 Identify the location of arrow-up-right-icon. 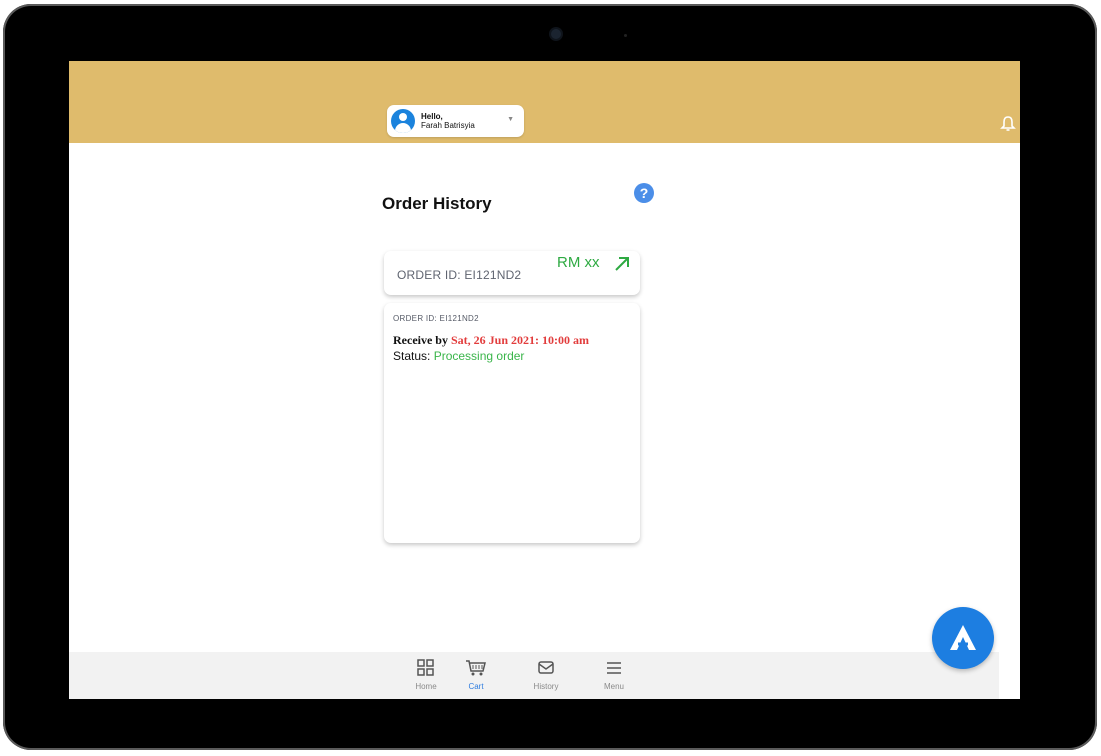
(622, 264).